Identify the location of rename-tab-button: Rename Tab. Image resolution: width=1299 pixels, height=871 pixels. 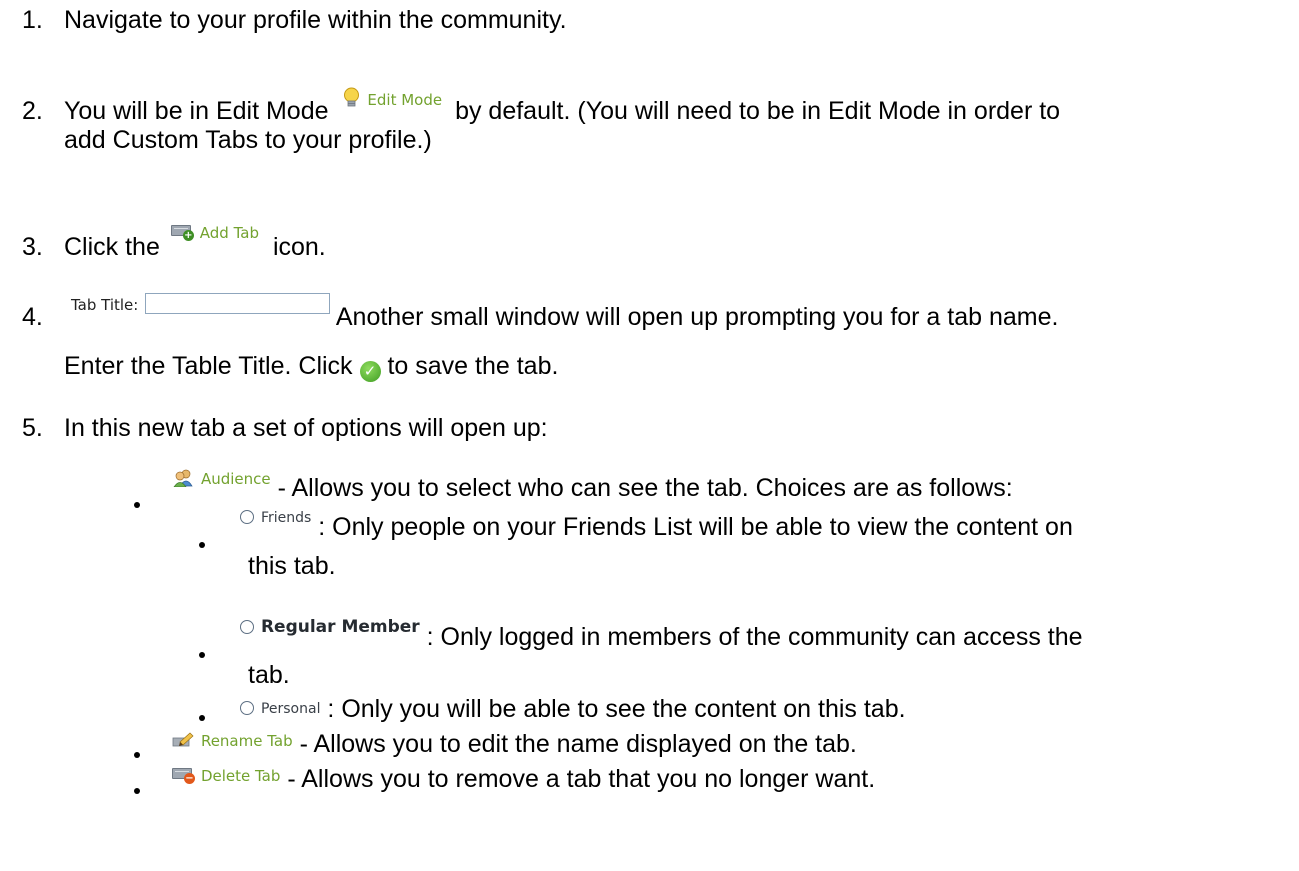
(236, 738).